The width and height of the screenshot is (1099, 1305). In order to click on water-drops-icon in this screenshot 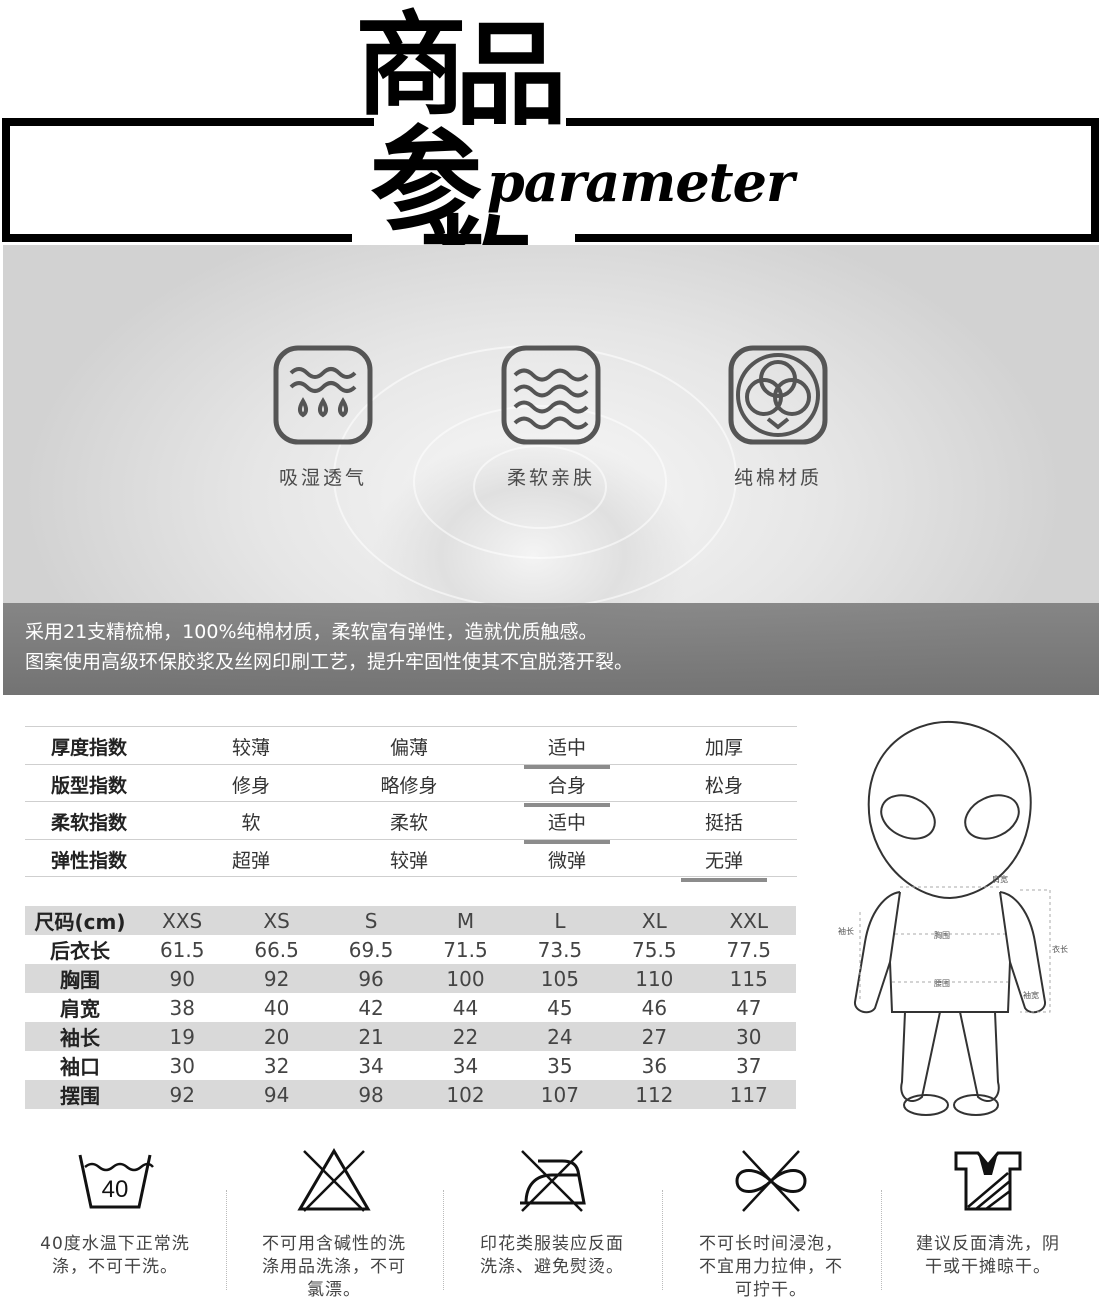, I will do `click(323, 395)`.